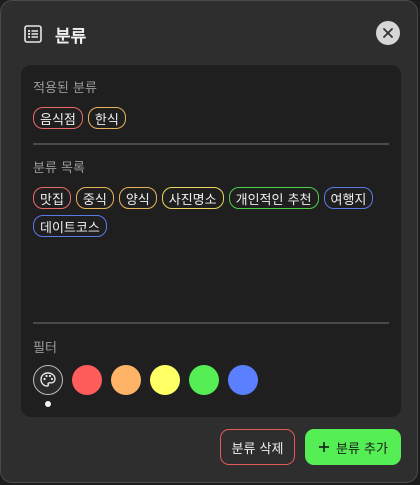 The image size is (420, 485). Describe the element at coordinates (324, 447) in the screenshot. I see `plus-icon` at that location.